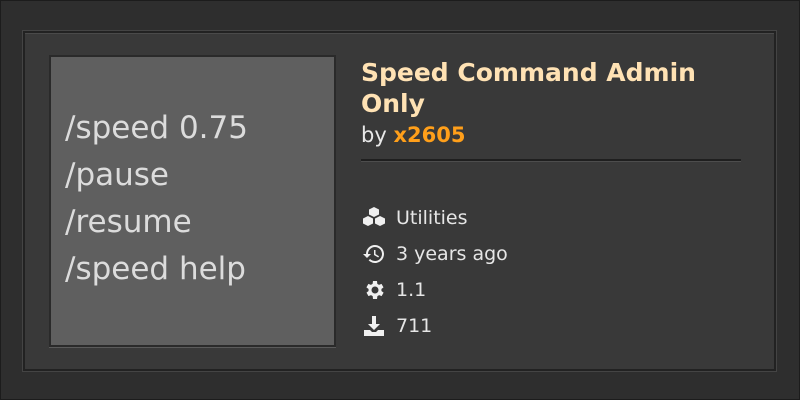  I want to click on download-icon, so click(374, 326).